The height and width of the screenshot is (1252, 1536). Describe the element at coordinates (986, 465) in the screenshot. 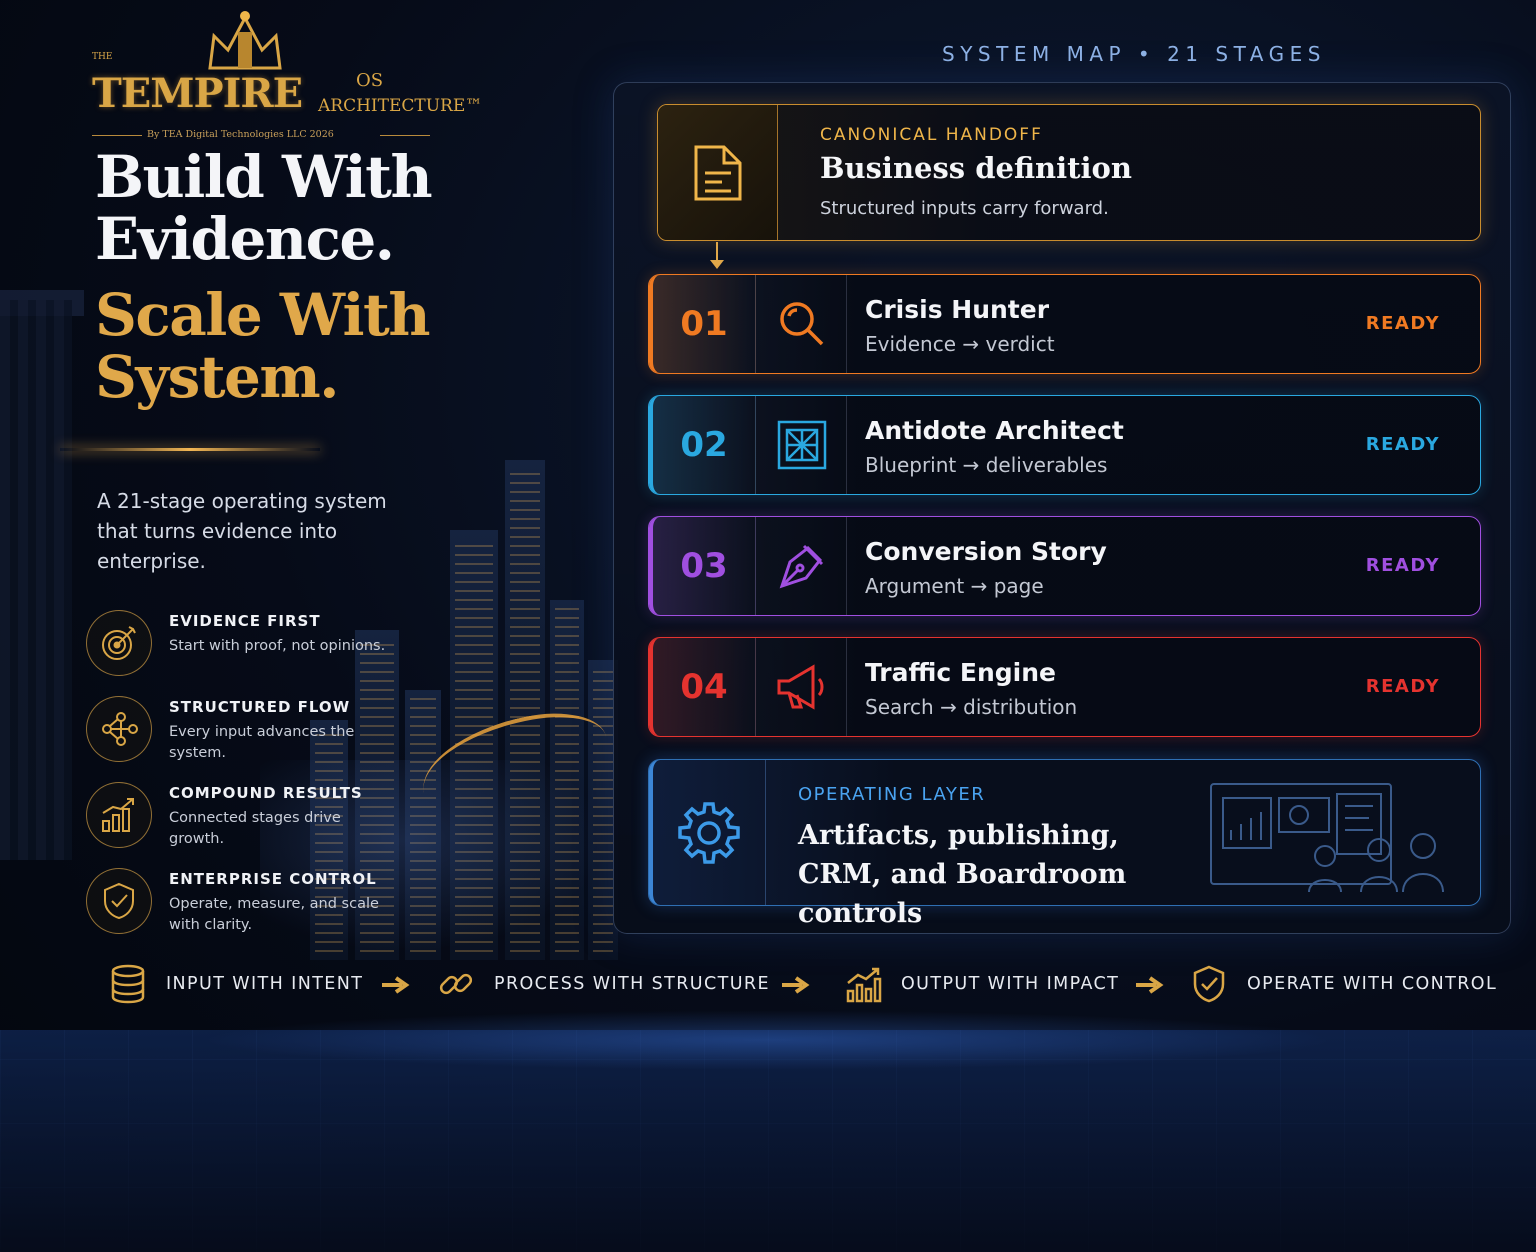

I see `stage-subtitle: Blueprint → deliverables` at that location.